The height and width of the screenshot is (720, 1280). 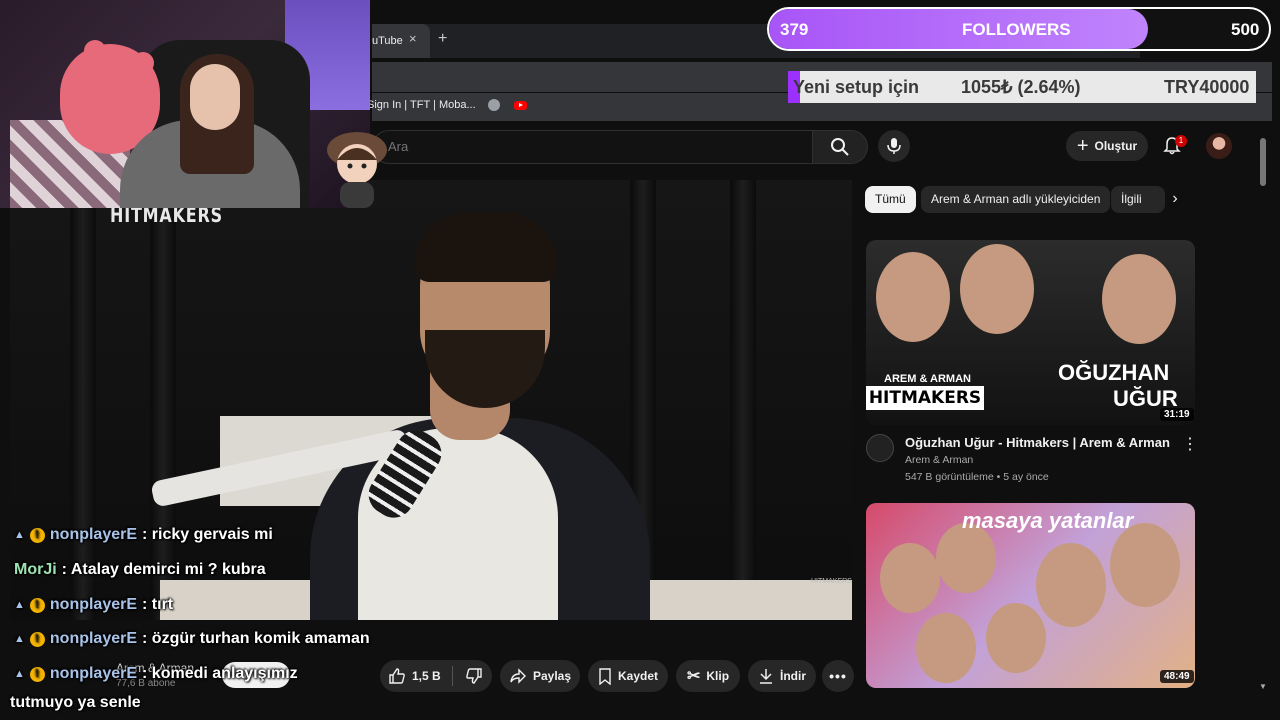 I want to click on video-meta: 547 B görüntüleme • 5 ay önce, so click(x=977, y=477).